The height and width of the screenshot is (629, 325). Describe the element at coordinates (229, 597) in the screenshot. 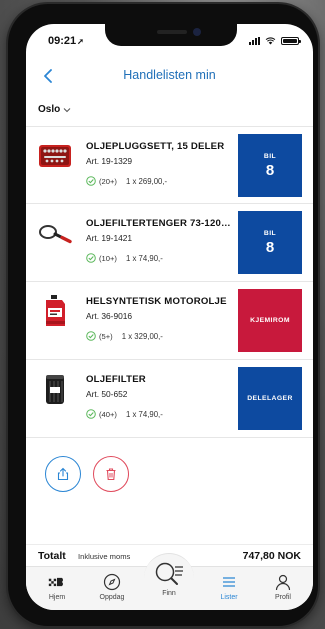

I see `tab-label: Lister` at that location.